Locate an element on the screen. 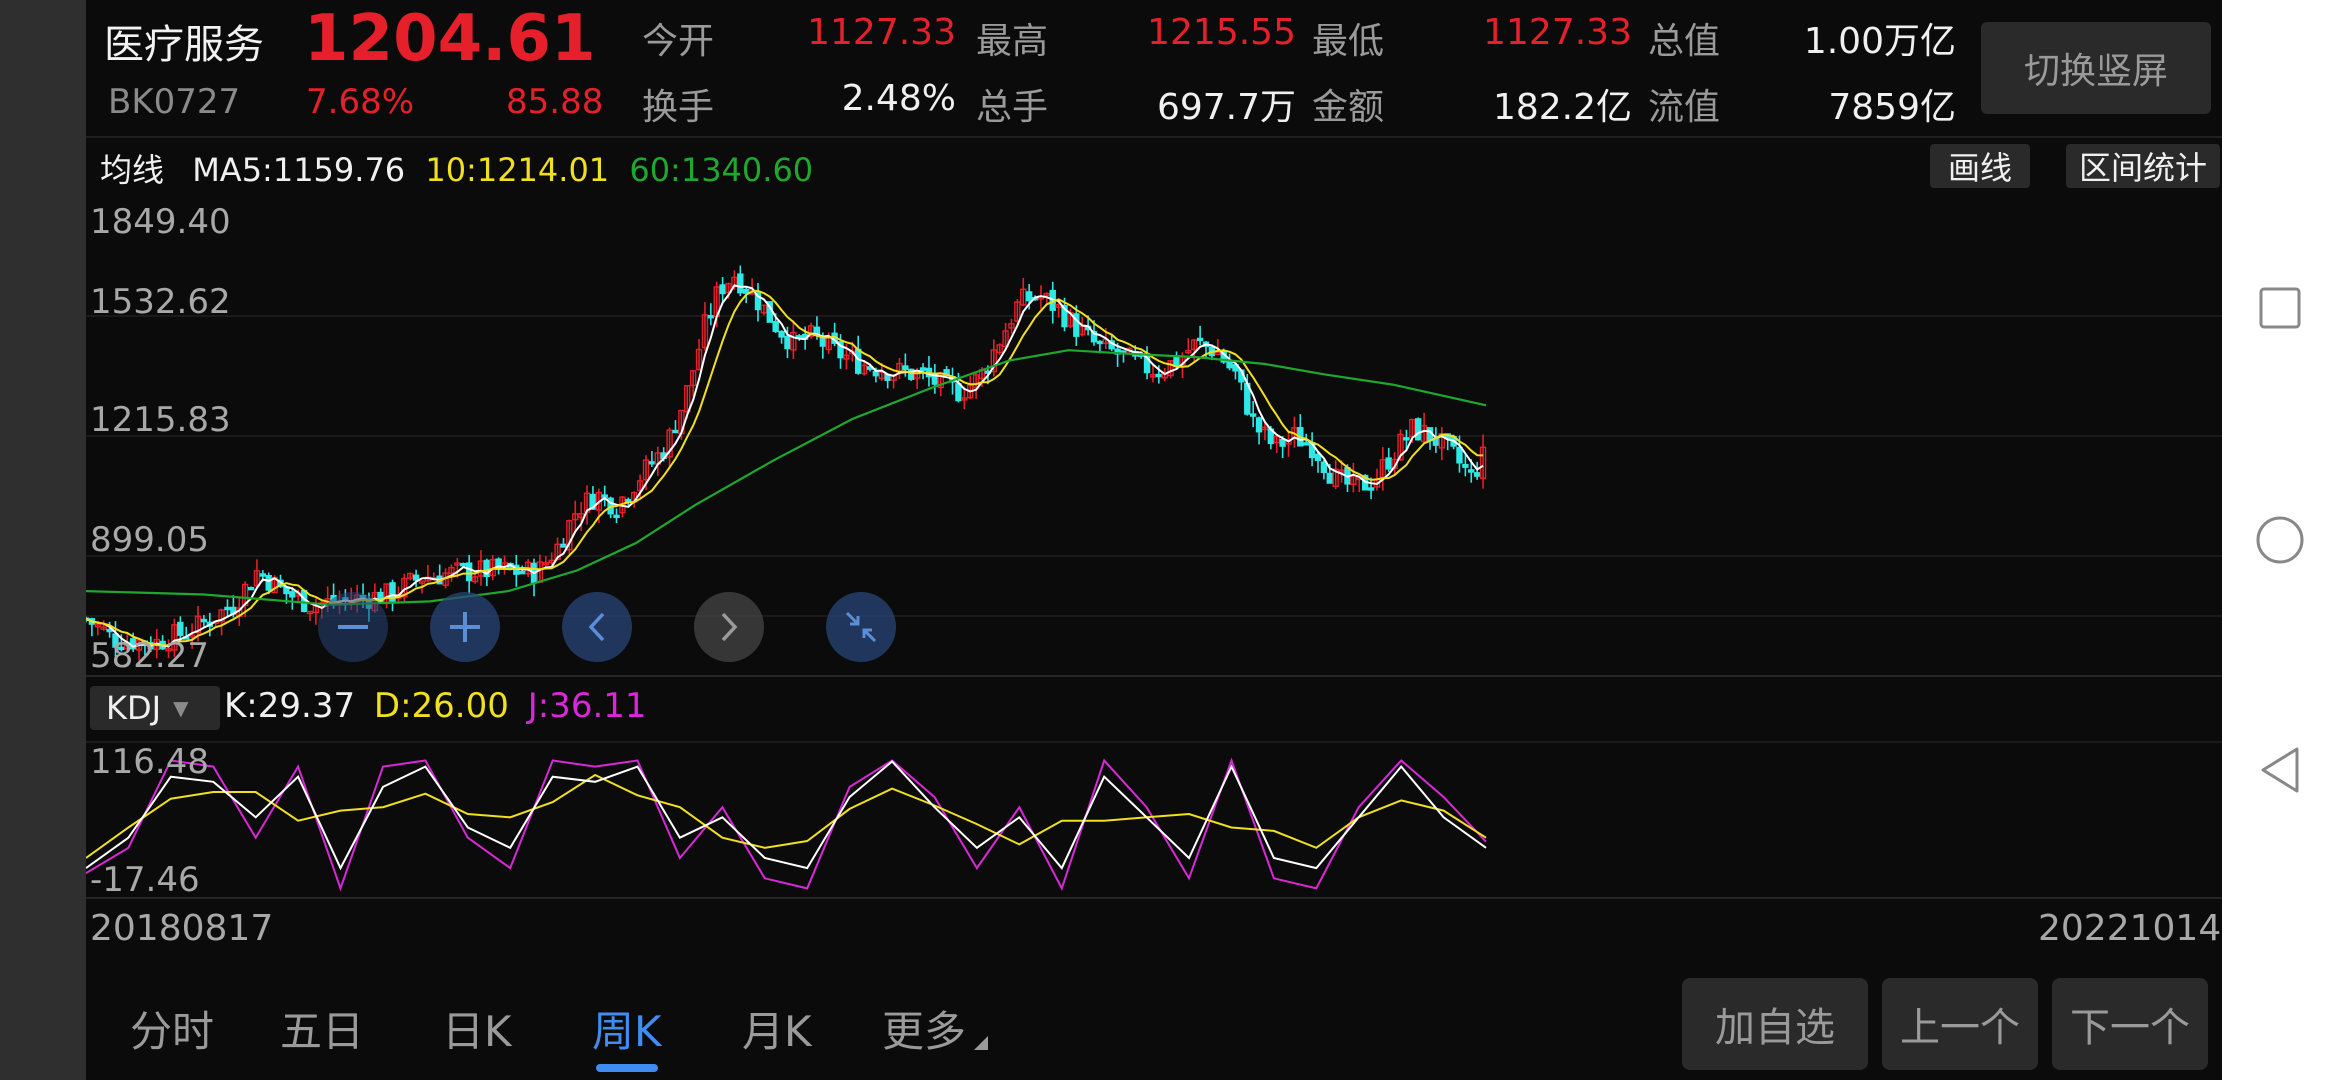  indicator-select: KDJ ▼ is located at coordinates (155, 708).